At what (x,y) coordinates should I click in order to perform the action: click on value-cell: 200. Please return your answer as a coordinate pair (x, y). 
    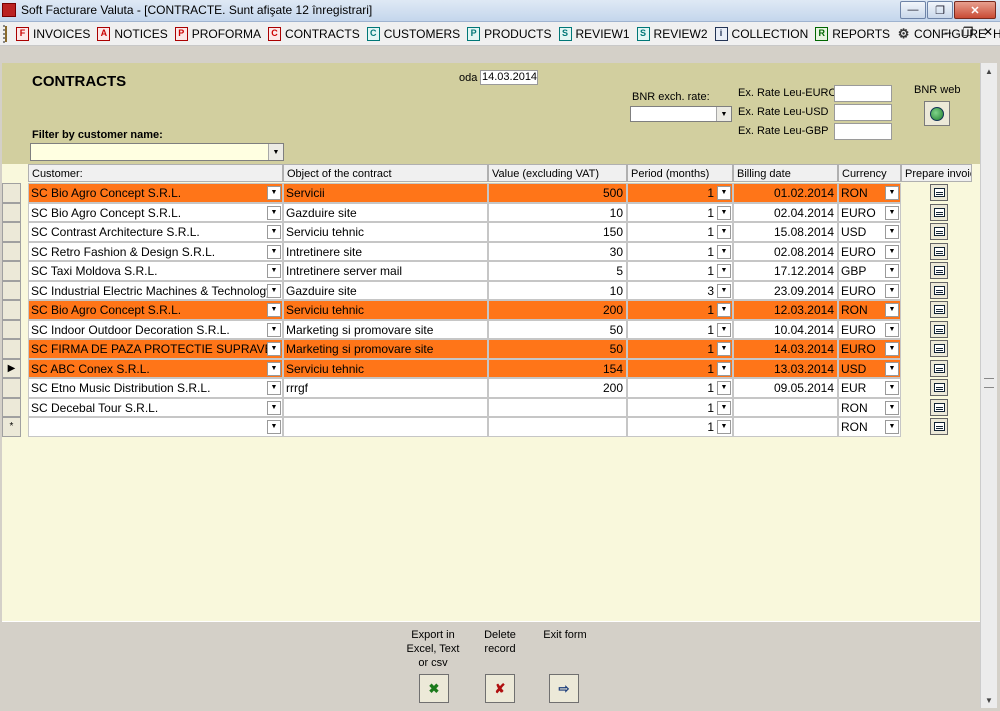
    Looking at the image, I should click on (557, 310).